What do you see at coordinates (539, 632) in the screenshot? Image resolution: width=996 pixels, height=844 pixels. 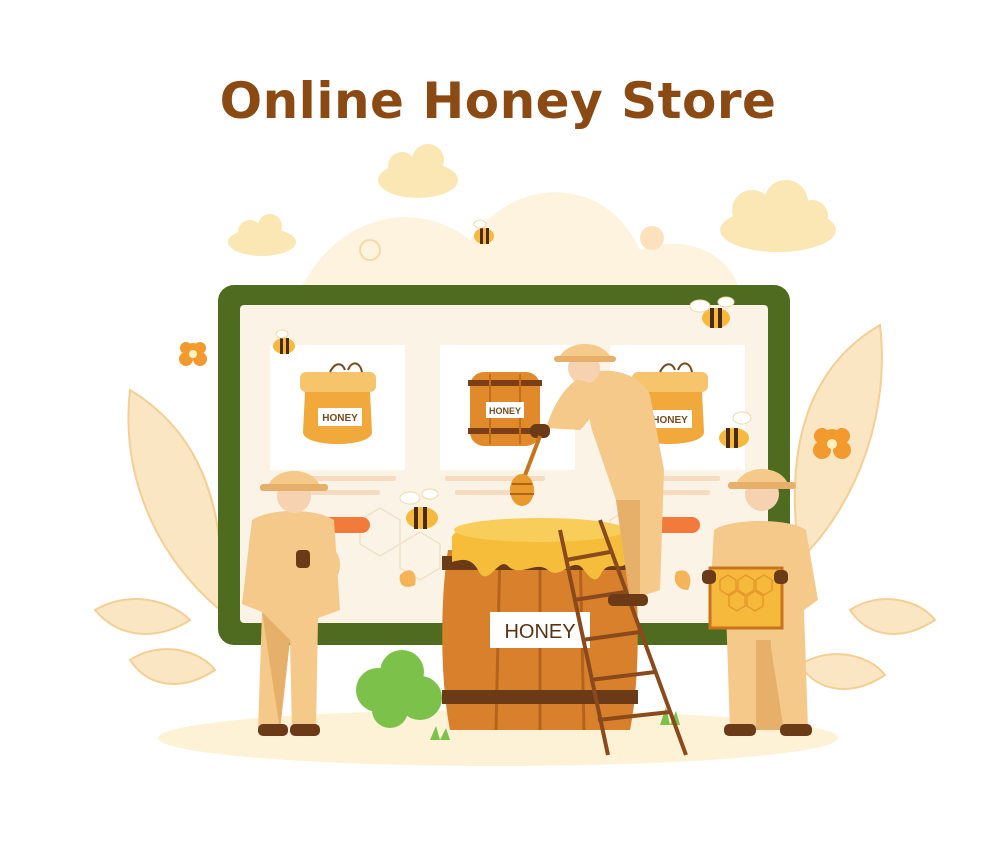 I see `barrel-label: HONEY` at bounding box center [539, 632].